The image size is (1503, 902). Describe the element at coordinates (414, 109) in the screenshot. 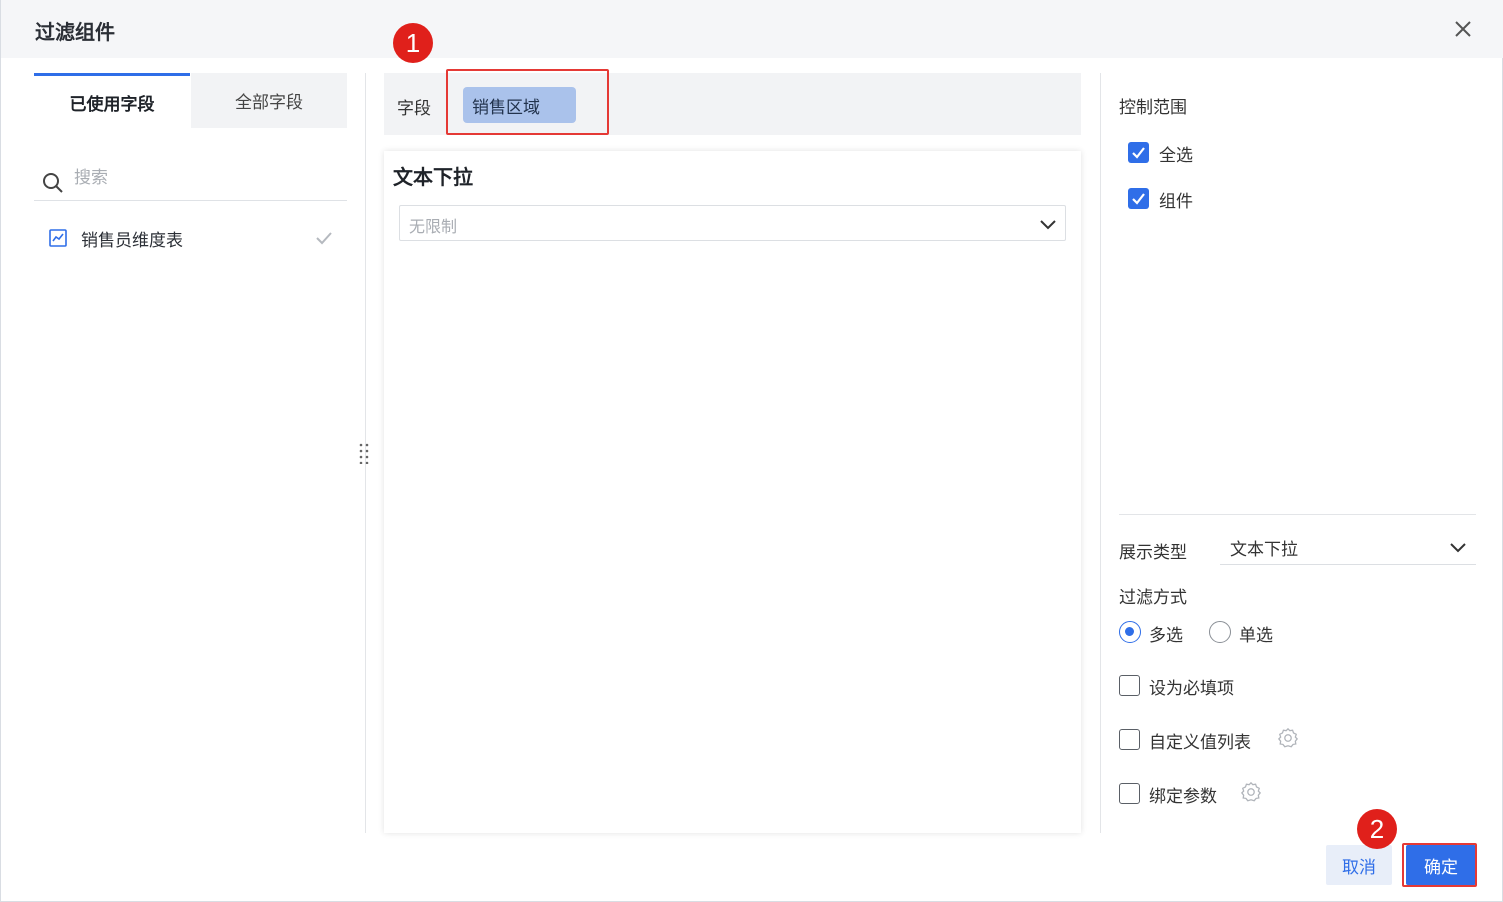

I see `field-label: 字段` at that location.